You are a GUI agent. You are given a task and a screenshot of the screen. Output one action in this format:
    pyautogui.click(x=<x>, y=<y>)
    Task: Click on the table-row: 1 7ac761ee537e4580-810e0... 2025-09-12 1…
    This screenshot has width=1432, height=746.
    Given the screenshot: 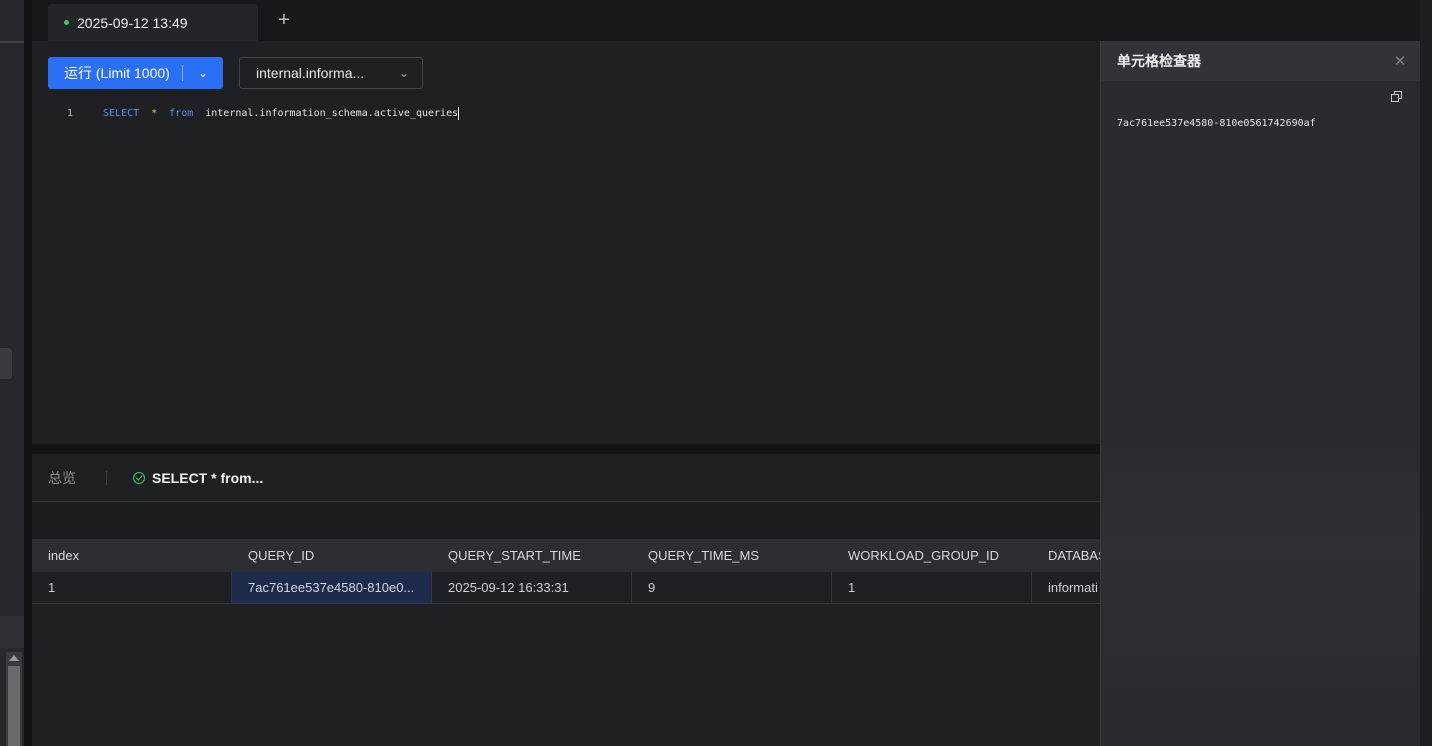 What is the action you would take?
    pyautogui.click(x=566, y=588)
    